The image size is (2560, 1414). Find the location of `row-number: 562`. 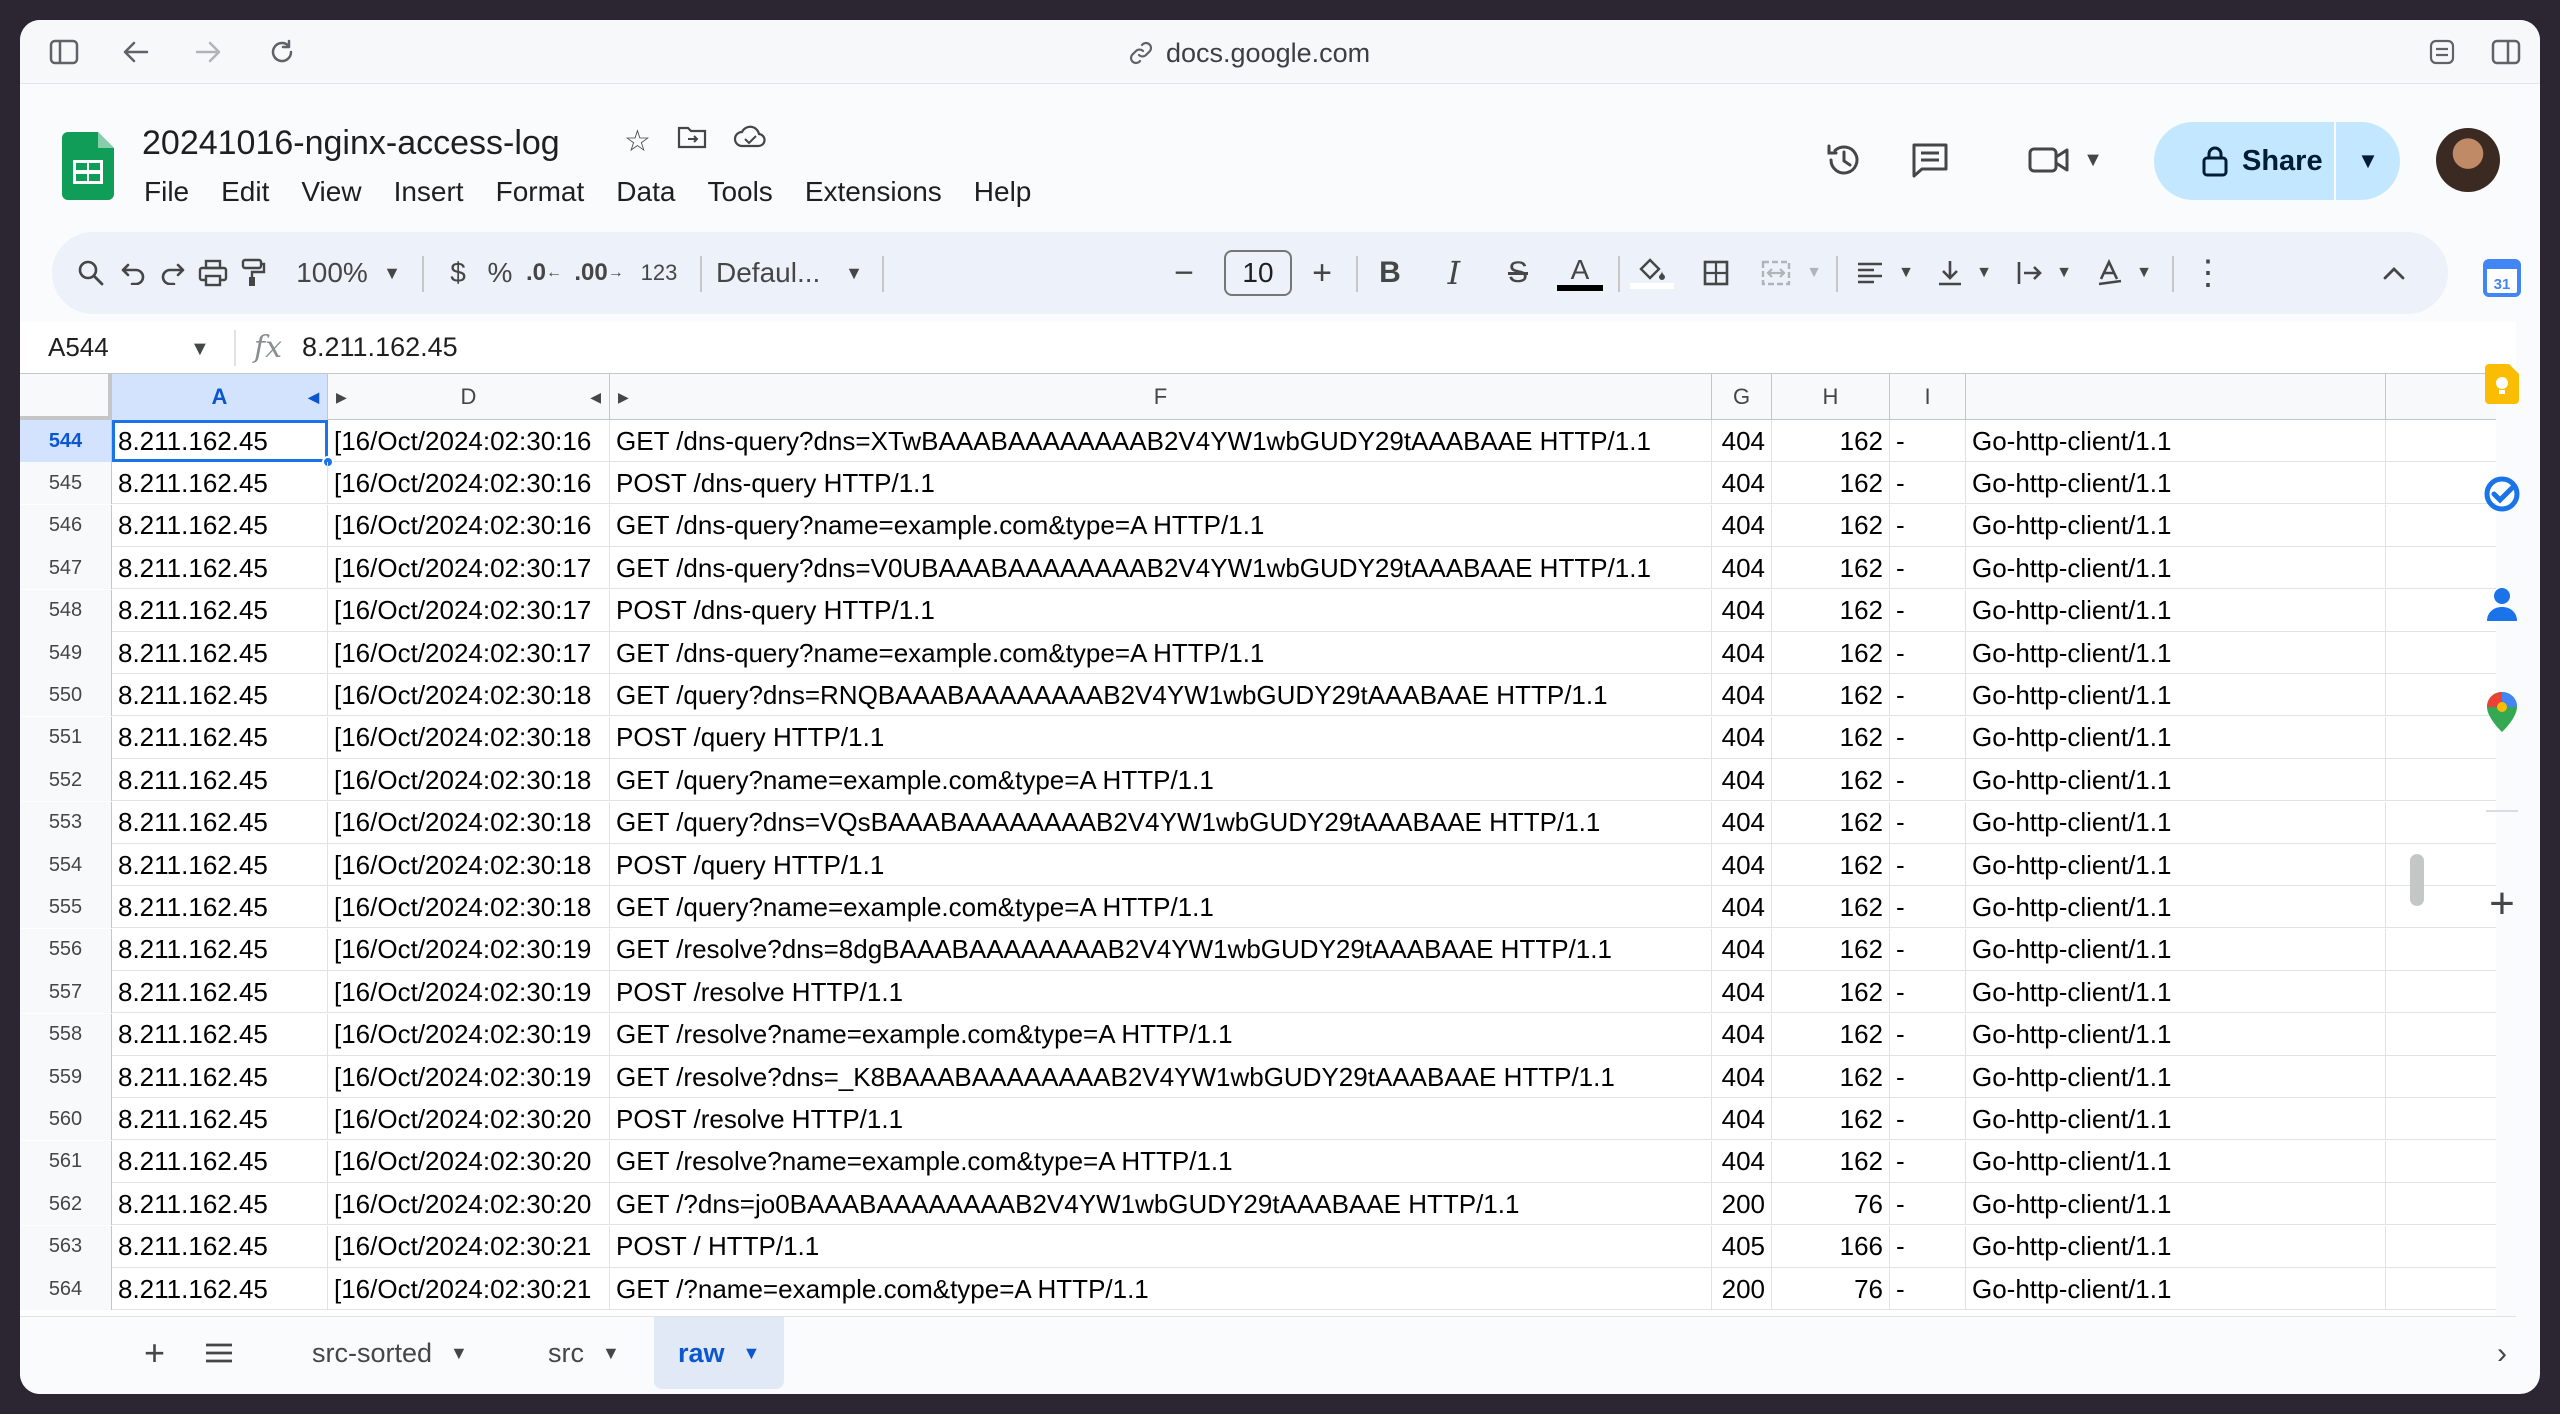

row-number: 562 is located at coordinates (66, 1204).